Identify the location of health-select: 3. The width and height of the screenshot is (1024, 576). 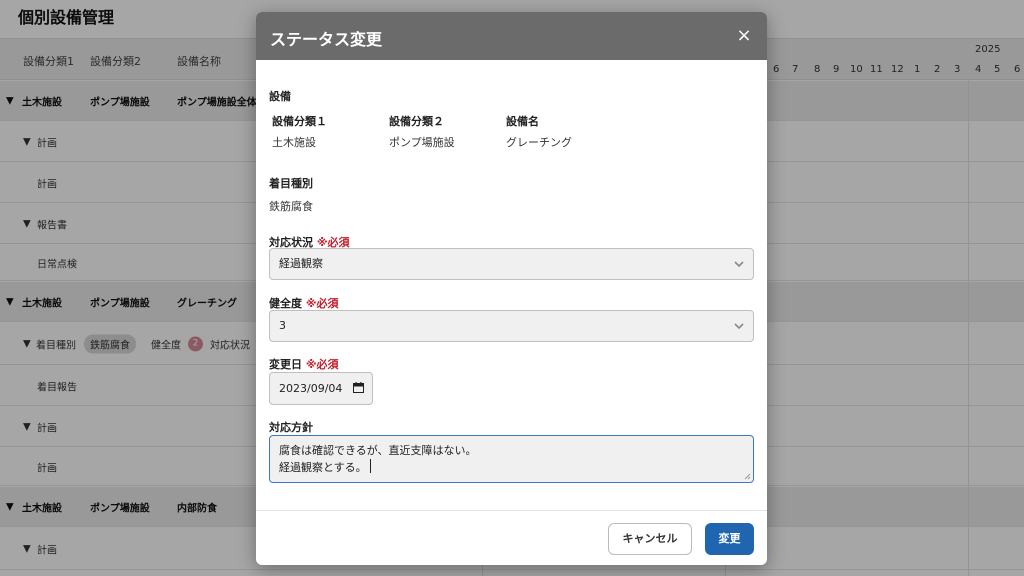
(511, 326).